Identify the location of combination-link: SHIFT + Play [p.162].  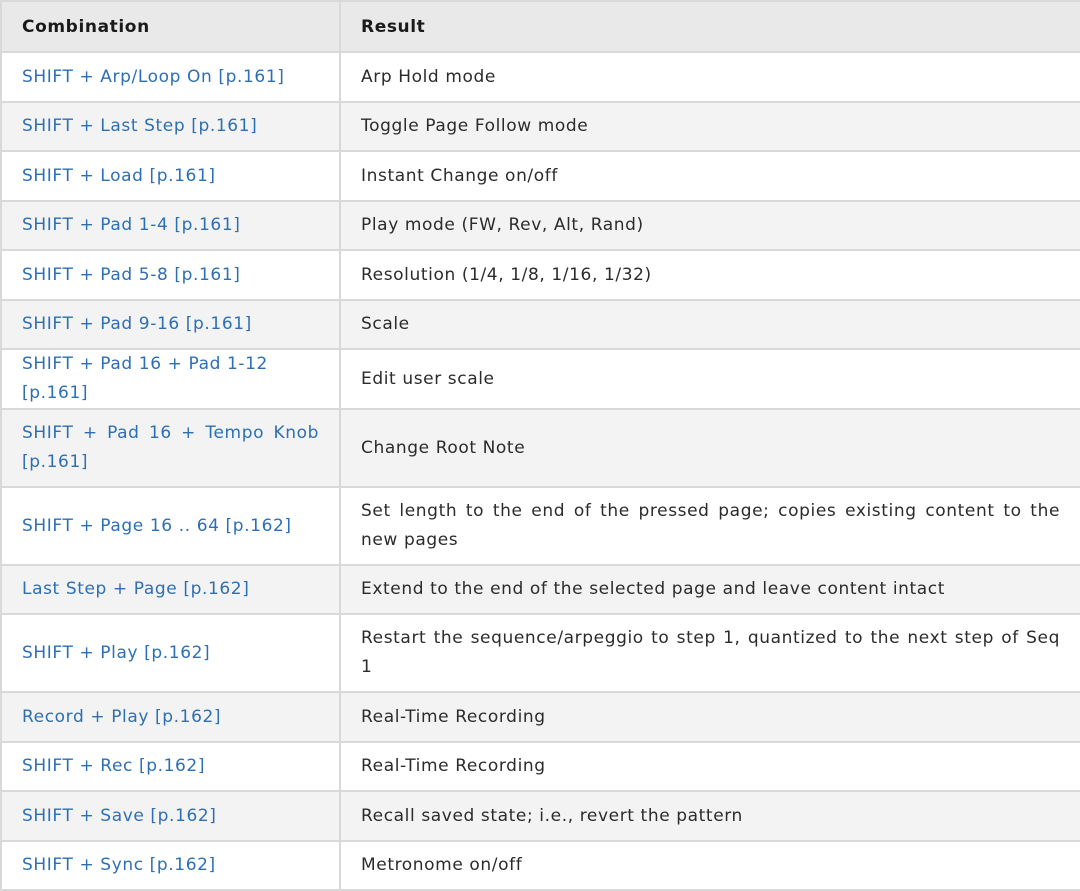
(116, 653).